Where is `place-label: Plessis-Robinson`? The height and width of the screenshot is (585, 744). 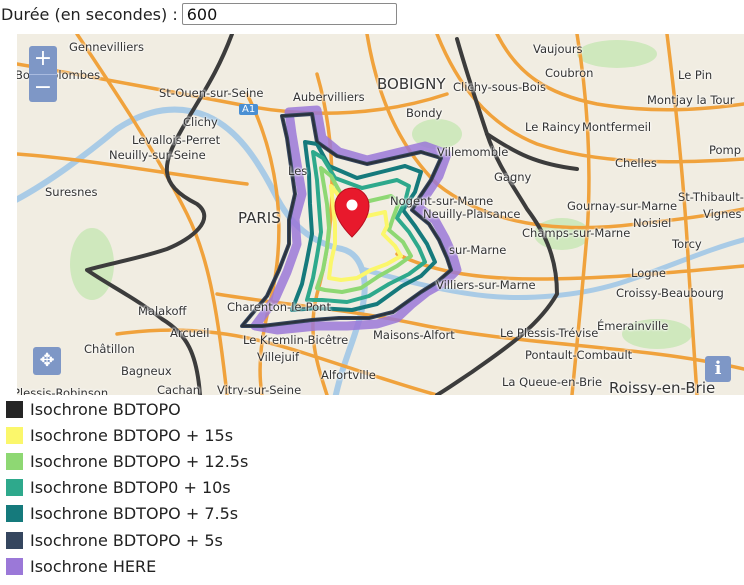 place-label: Plessis-Robinson is located at coordinates (63, 390).